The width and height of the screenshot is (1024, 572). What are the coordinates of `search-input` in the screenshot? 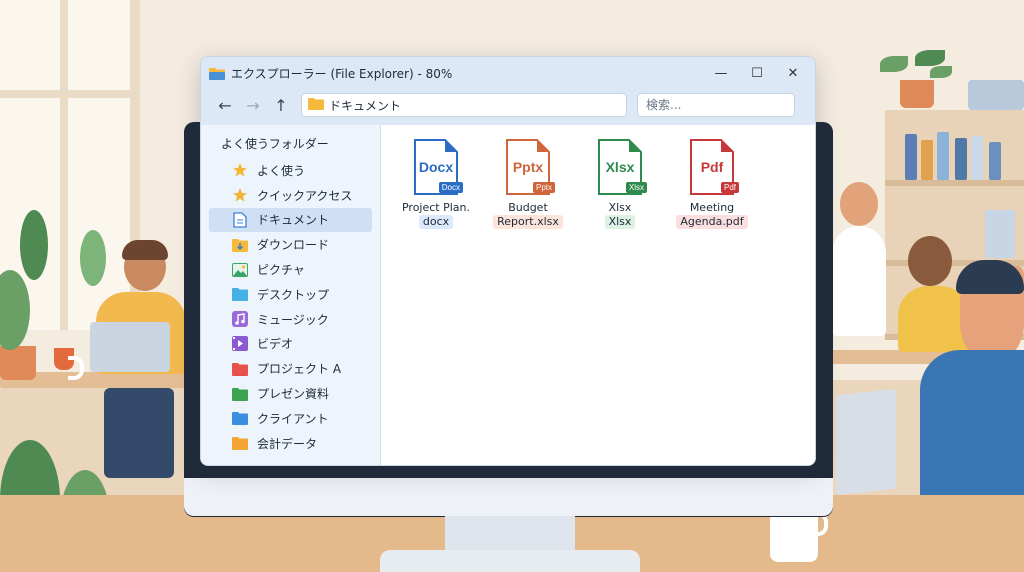 It's located at (716, 105).